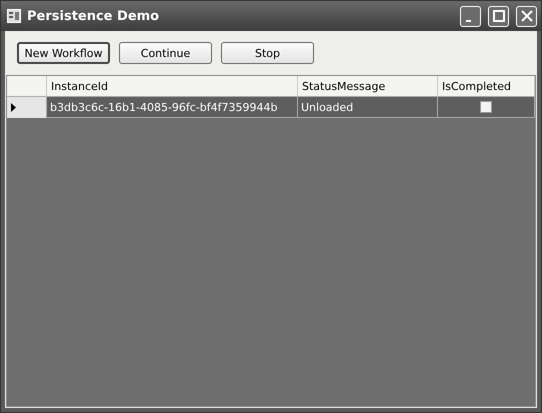  I want to click on checkbox, so click(486, 107).